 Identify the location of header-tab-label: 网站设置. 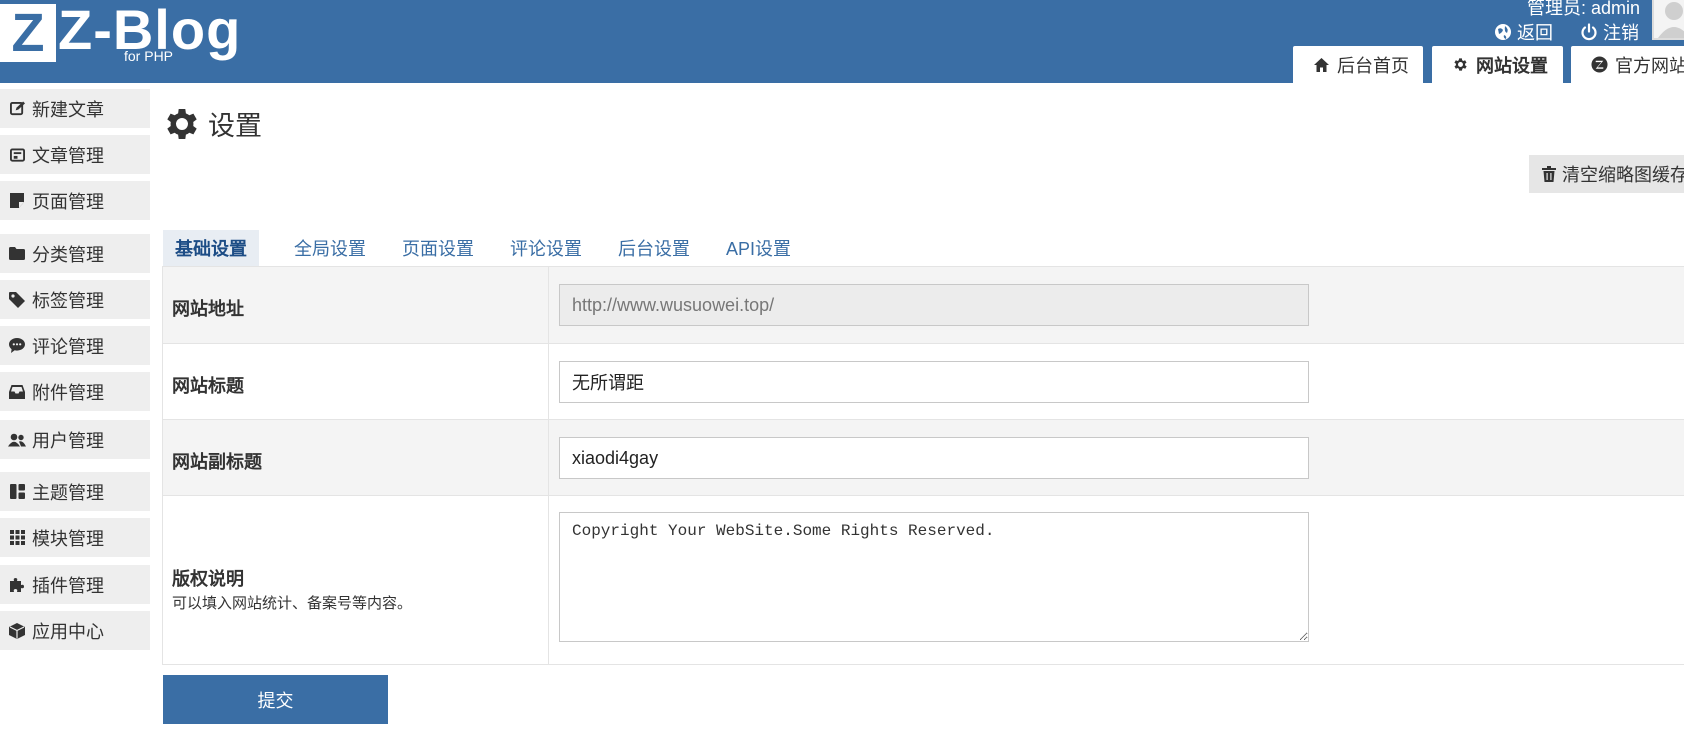
(1512, 65).